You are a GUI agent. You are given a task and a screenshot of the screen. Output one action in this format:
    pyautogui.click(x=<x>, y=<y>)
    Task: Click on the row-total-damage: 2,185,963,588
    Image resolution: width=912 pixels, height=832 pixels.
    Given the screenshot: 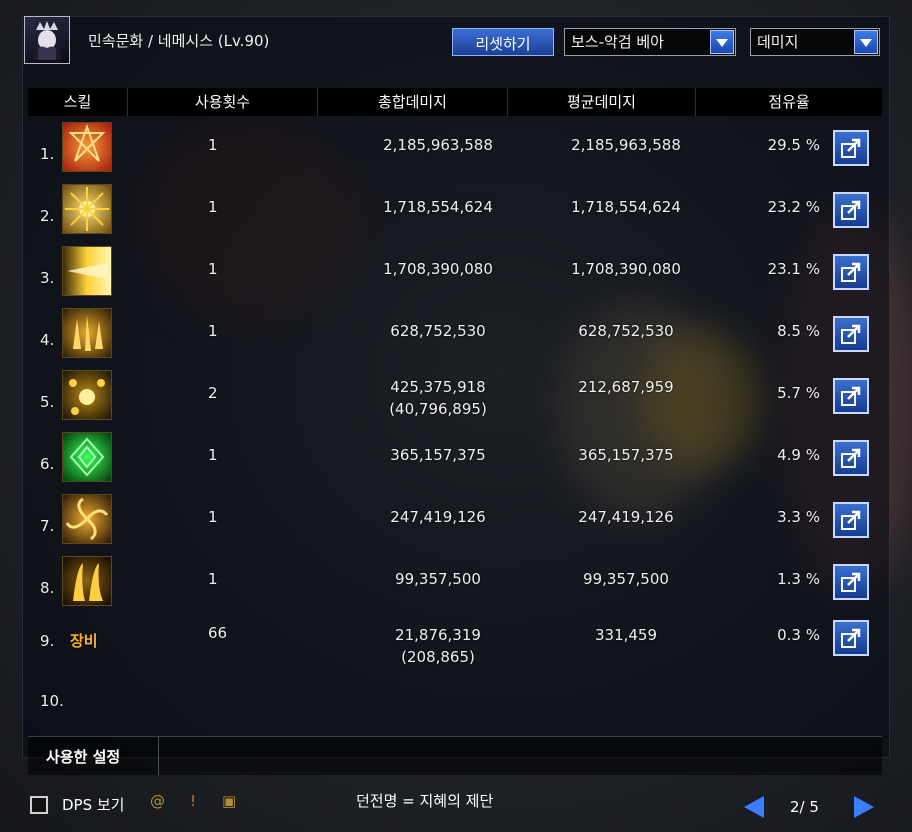 What is the action you would take?
    pyautogui.click(x=438, y=145)
    